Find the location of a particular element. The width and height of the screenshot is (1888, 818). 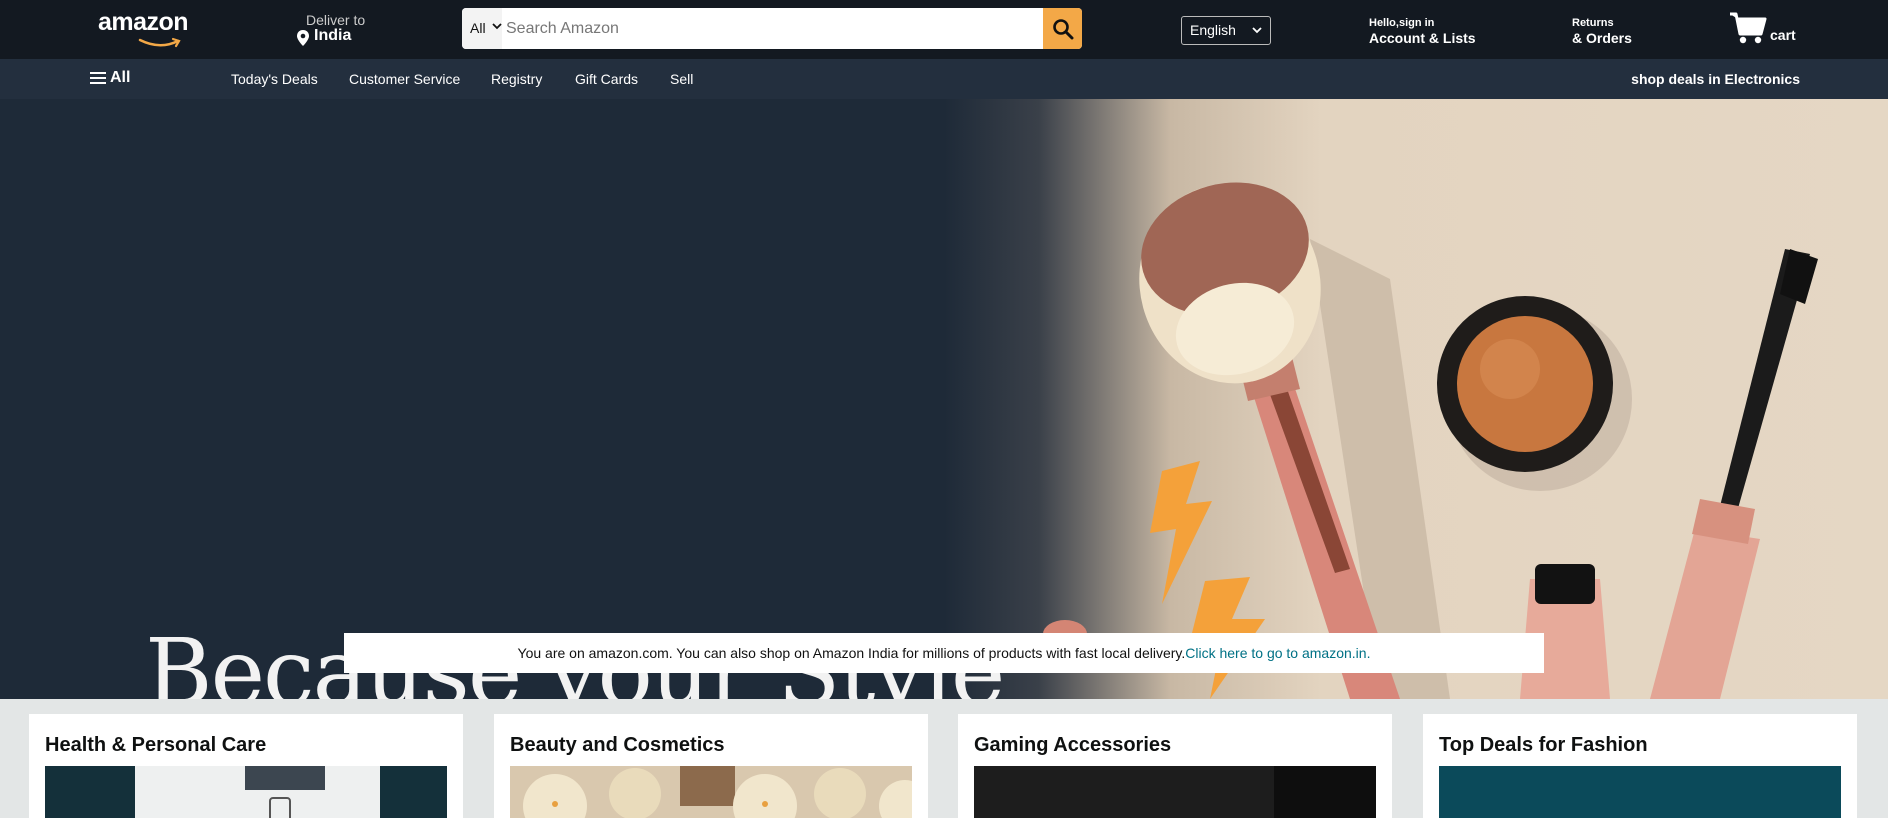

amazon-in-link: Click here to go to amazon.in. is located at coordinates (1277, 653).